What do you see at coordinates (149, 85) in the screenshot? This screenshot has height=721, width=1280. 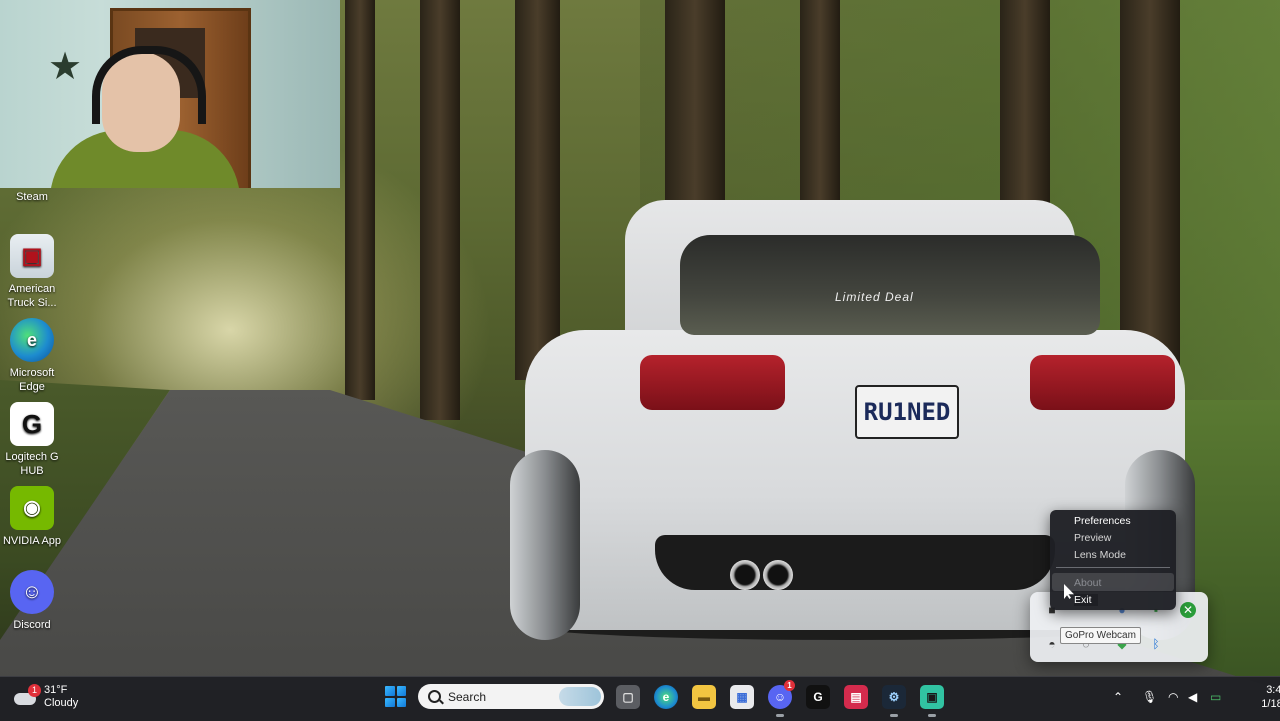 I see `headset` at bounding box center [149, 85].